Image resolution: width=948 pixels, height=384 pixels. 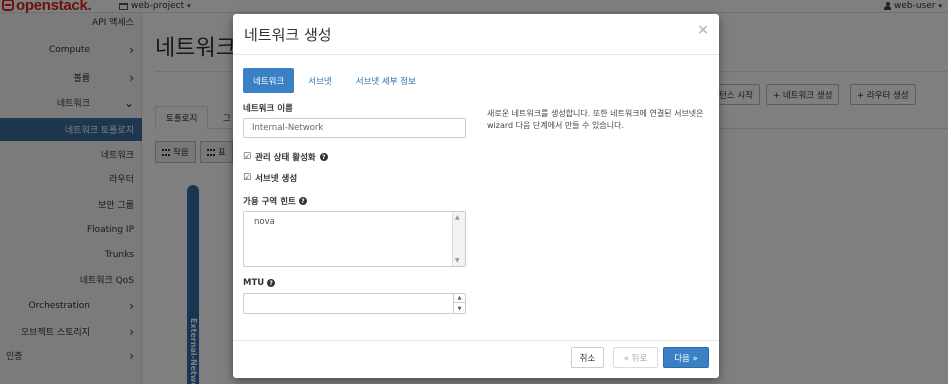 What do you see at coordinates (476, 34) in the screenshot?
I see `modal-header: 네트워크 생성 ×` at bounding box center [476, 34].